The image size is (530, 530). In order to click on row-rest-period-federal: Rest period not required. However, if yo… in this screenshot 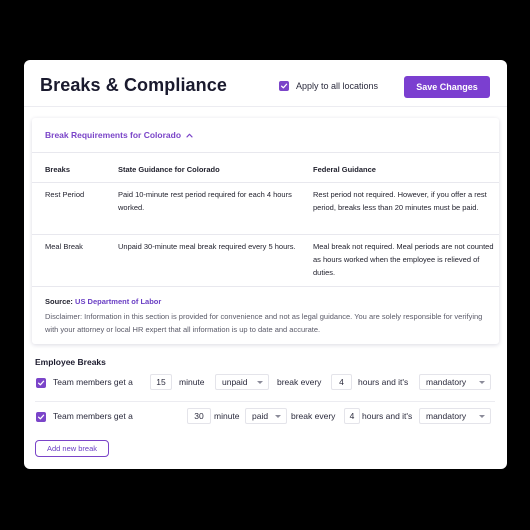, I will do `click(400, 201)`.